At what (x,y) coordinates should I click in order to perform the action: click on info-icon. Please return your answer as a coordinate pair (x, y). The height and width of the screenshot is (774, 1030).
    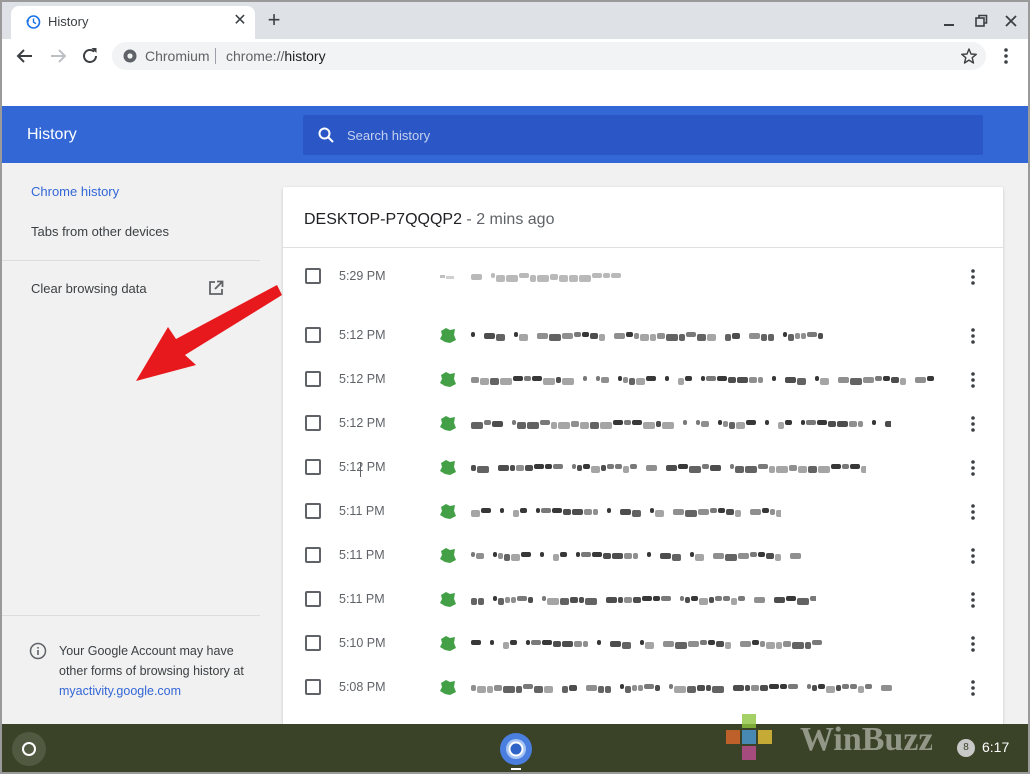
    Looking at the image, I should click on (38, 651).